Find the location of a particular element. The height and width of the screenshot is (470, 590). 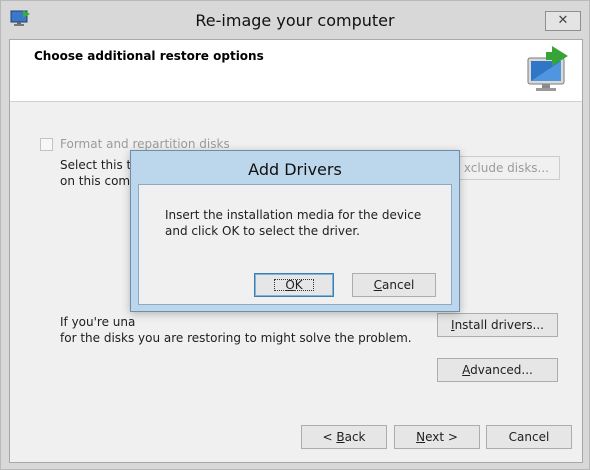

next-button: Next > is located at coordinates (437, 437).